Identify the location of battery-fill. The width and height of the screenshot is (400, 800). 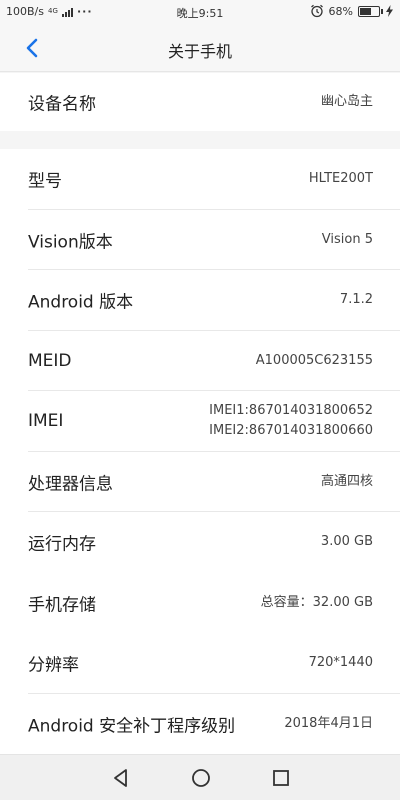
(365, 11).